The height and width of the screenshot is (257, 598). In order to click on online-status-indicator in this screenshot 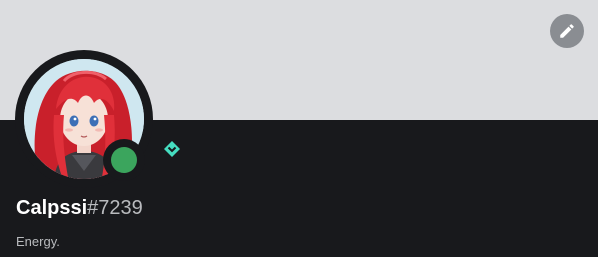, I will do `click(124, 160)`.